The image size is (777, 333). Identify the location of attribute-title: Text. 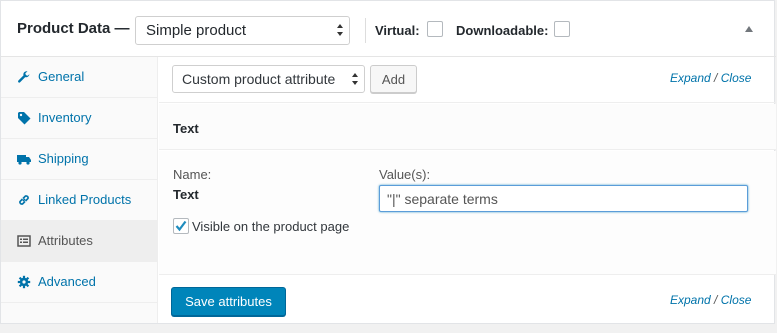
(186, 128).